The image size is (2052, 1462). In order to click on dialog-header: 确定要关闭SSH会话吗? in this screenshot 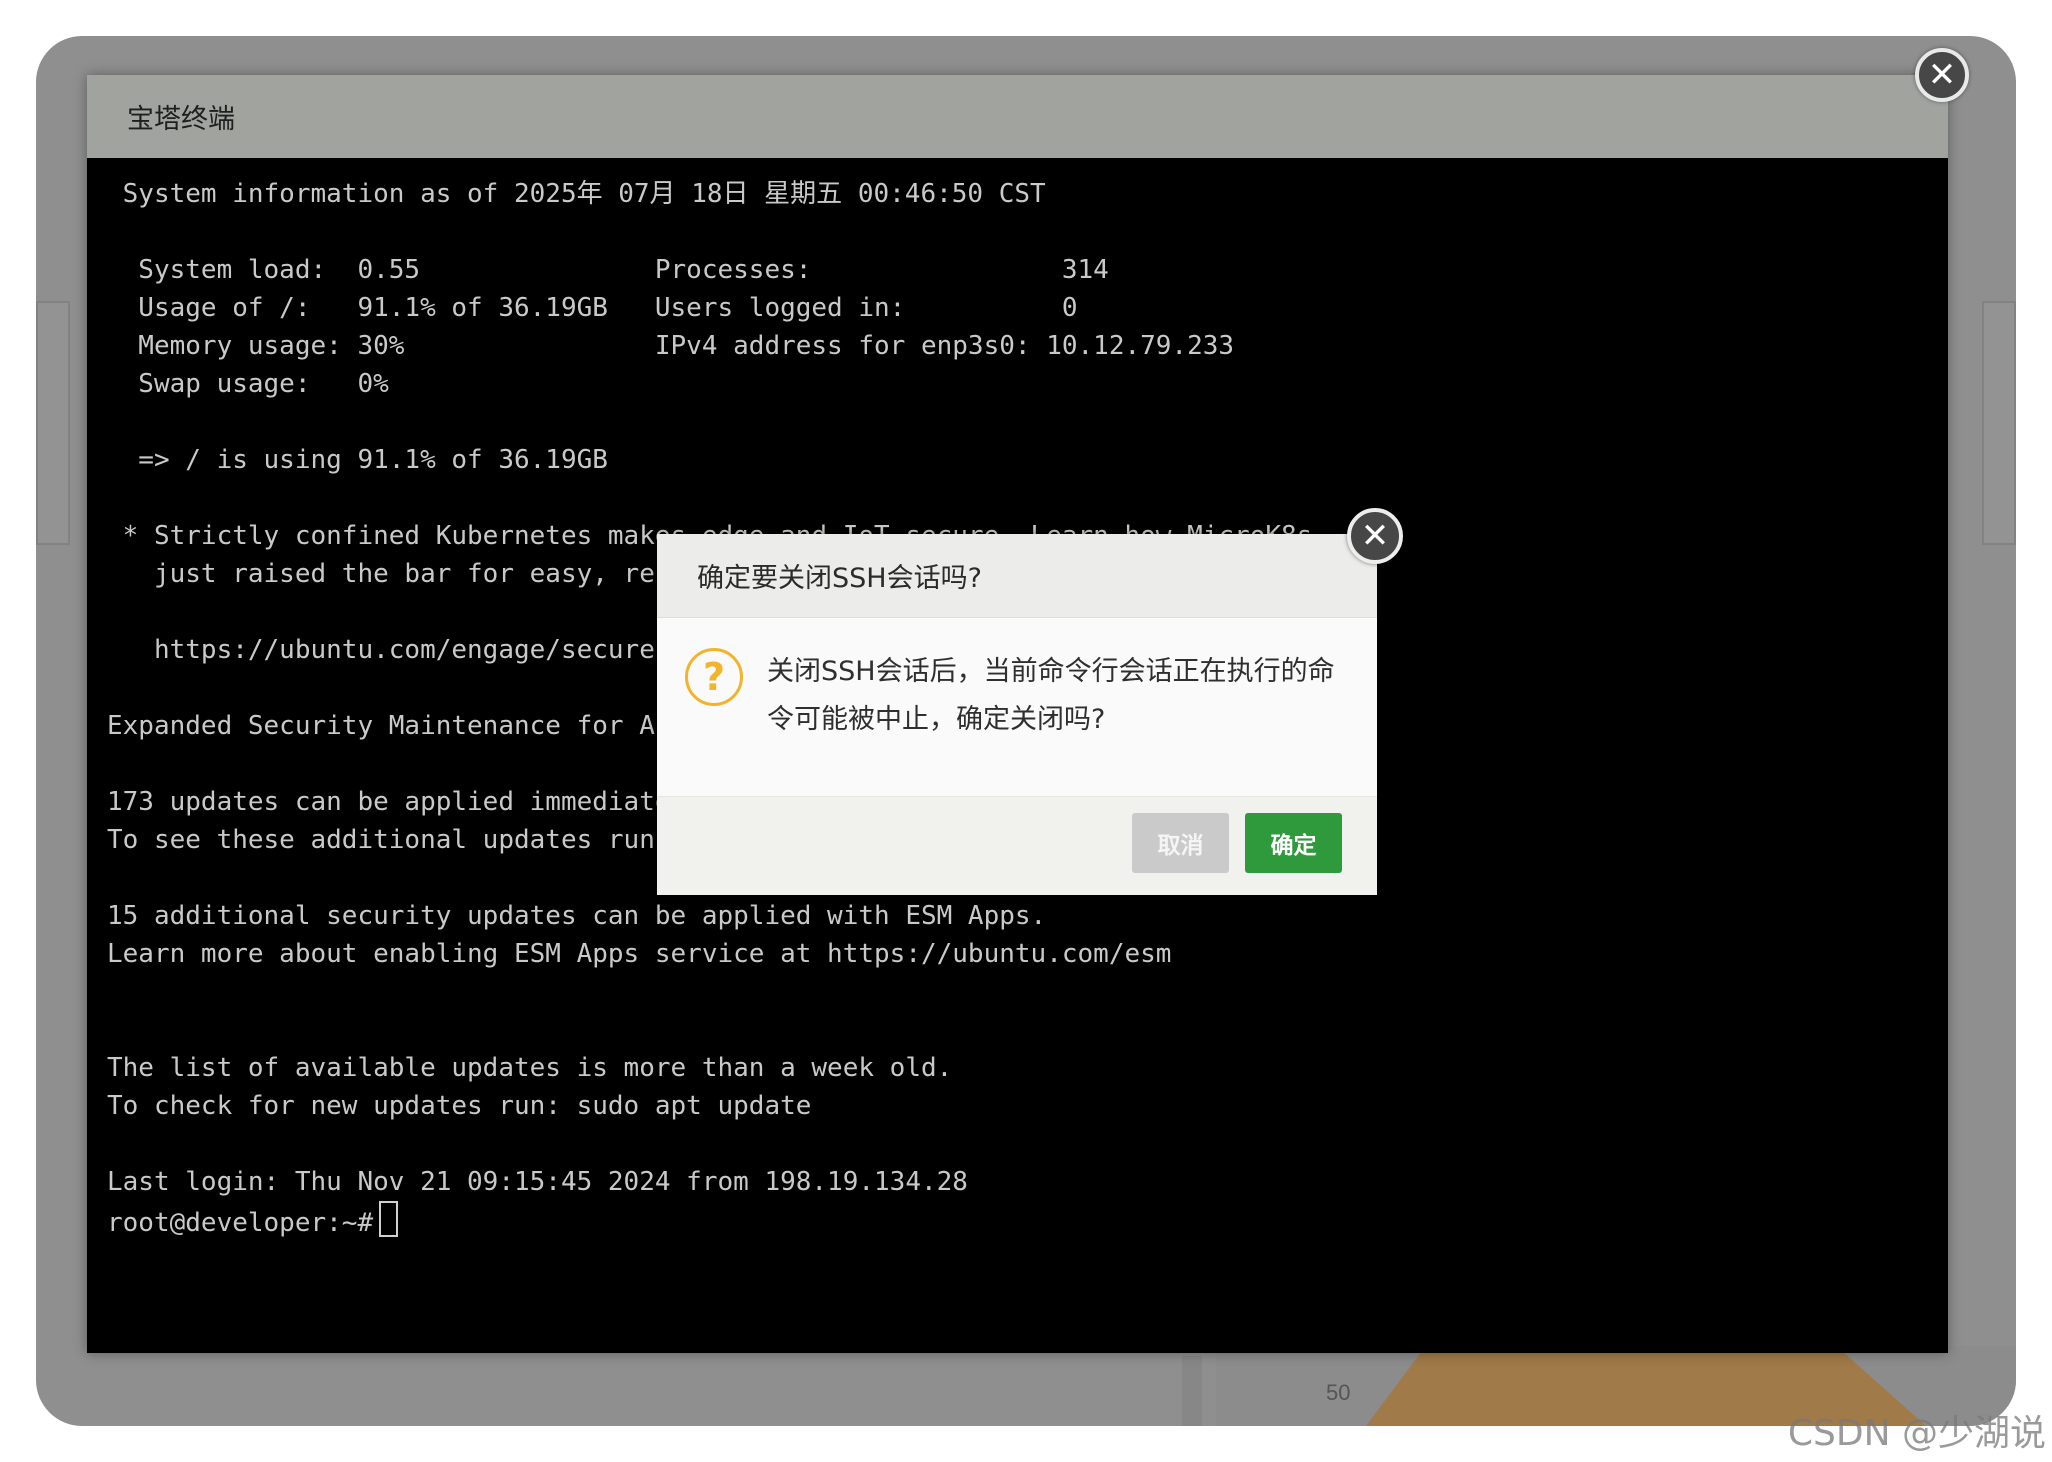, I will do `click(1017, 576)`.